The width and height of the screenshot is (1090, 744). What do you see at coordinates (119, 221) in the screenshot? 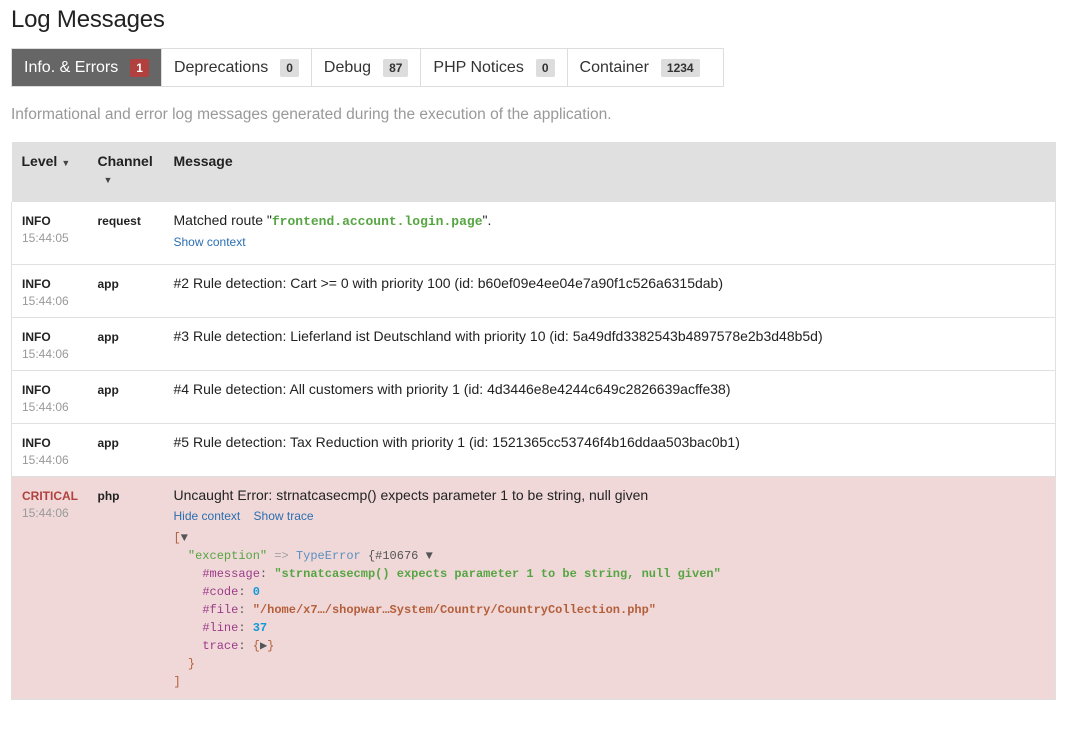
I see `log-channel: request` at bounding box center [119, 221].